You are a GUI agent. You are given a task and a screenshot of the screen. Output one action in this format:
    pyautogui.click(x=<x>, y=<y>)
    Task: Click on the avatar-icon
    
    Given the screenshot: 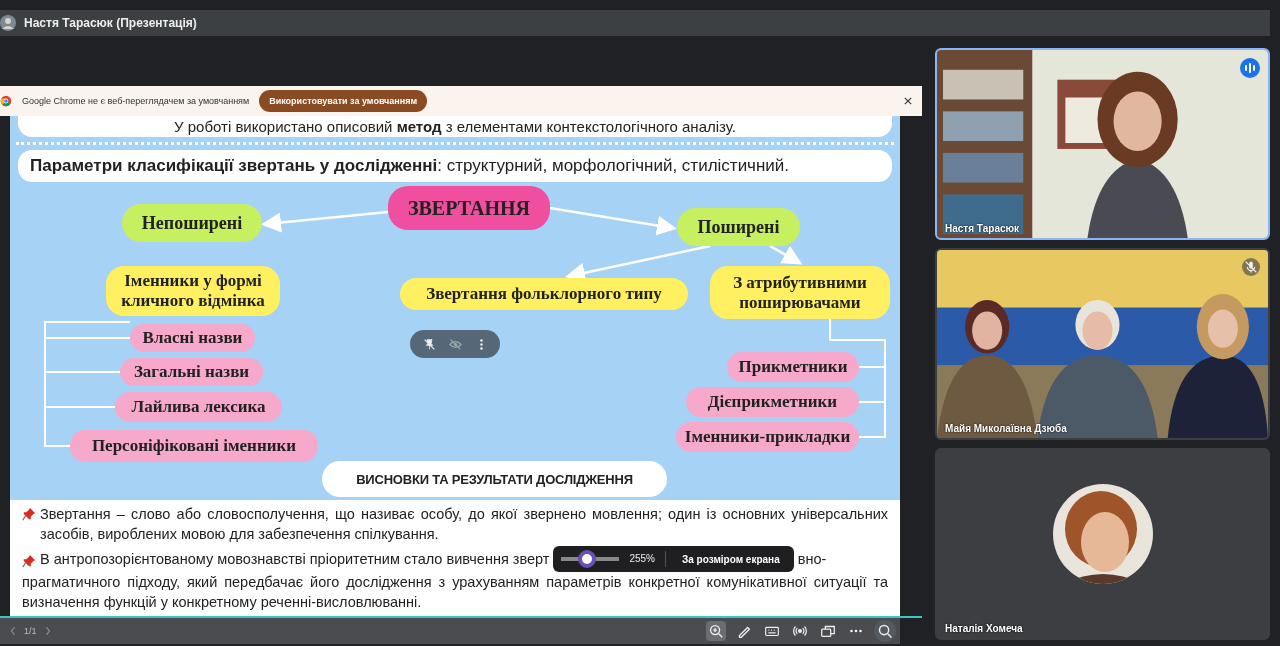 What is the action you would take?
    pyautogui.click(x=8, y=23)
    